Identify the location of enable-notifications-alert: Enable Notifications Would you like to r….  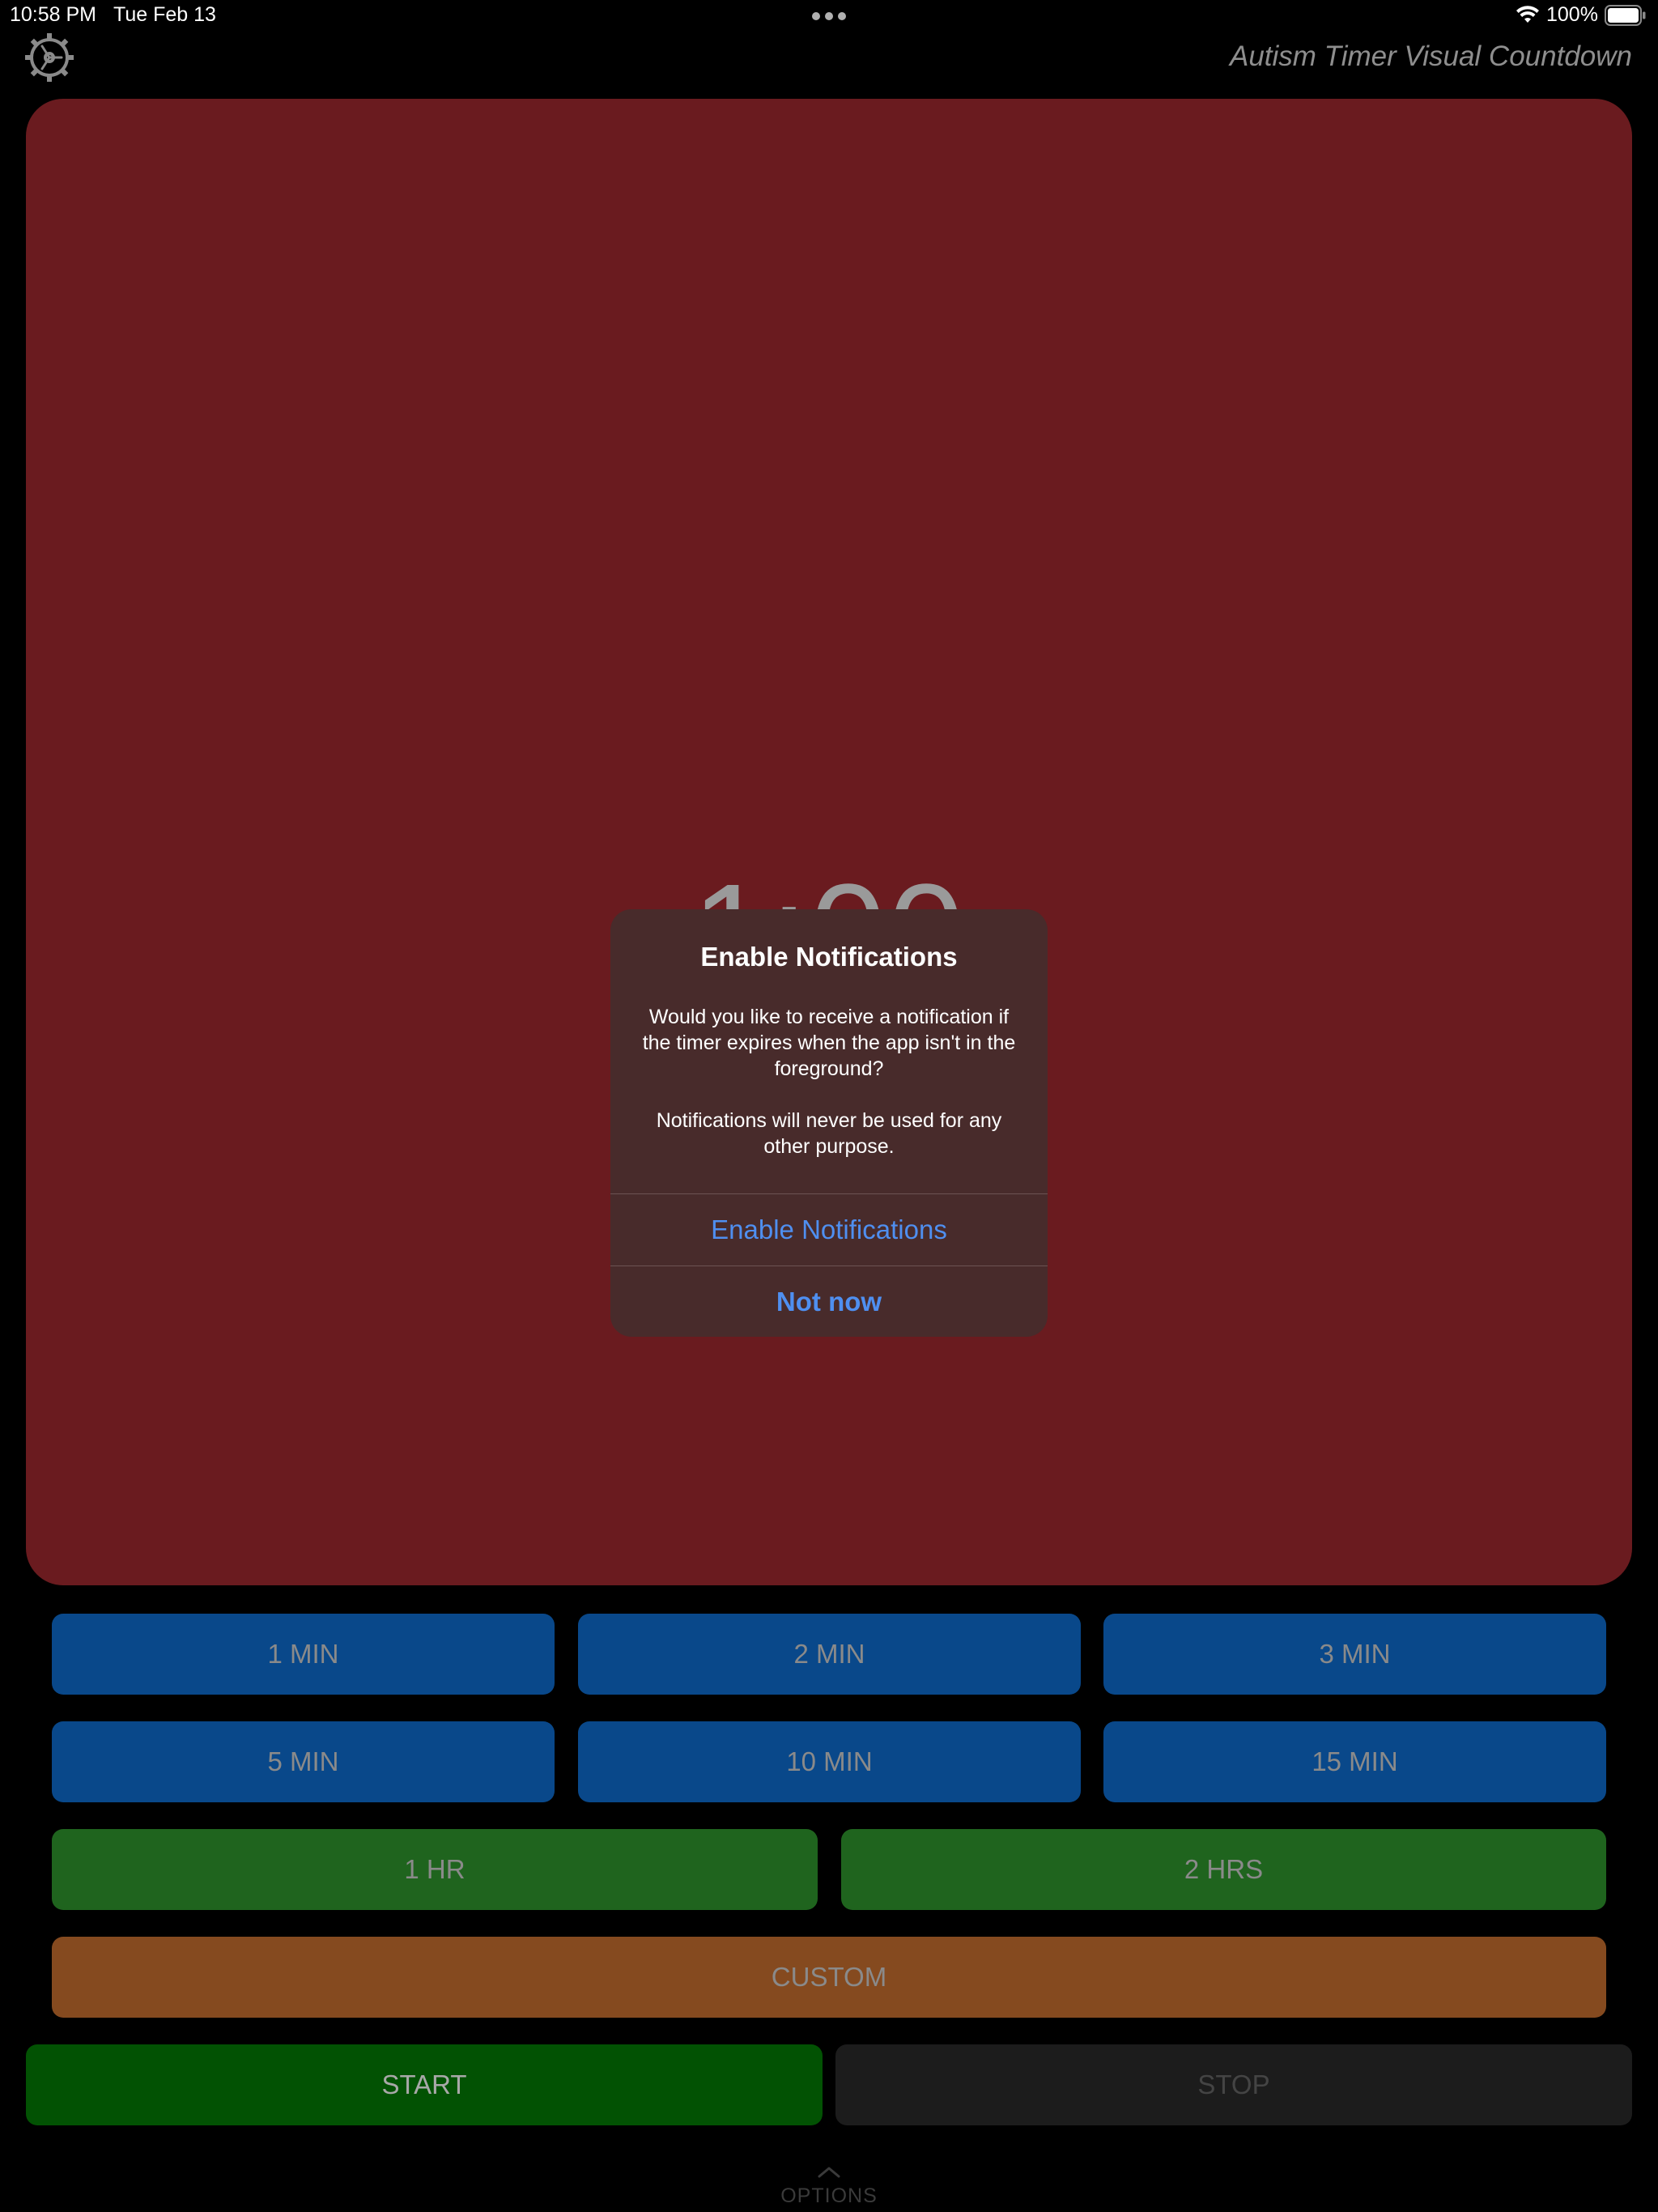
(829, 1123).